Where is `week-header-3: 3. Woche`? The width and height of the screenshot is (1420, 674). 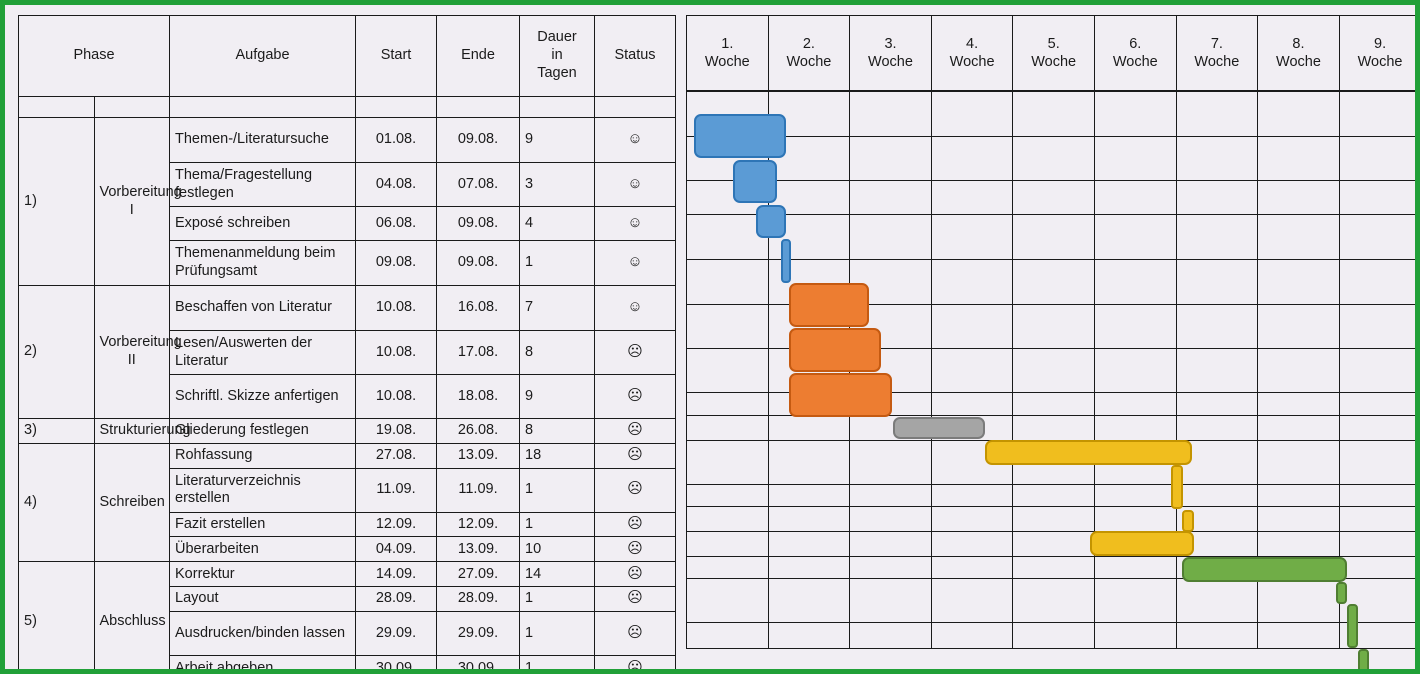 week-header-3: 3. Woche is located at coordinates (890, 53).